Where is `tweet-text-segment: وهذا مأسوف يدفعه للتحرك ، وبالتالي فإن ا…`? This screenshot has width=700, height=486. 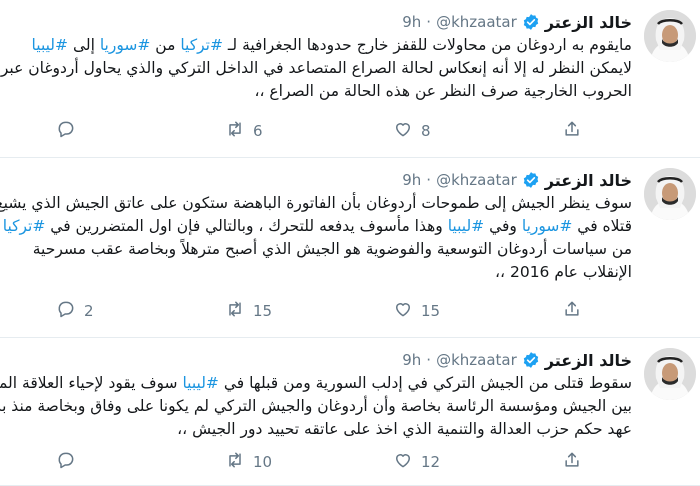 tweet-text-segment: وهذا مأسوف يدفعه للتحرك ، وبالتالي فإن ا… is located at coordinates (246, 226).